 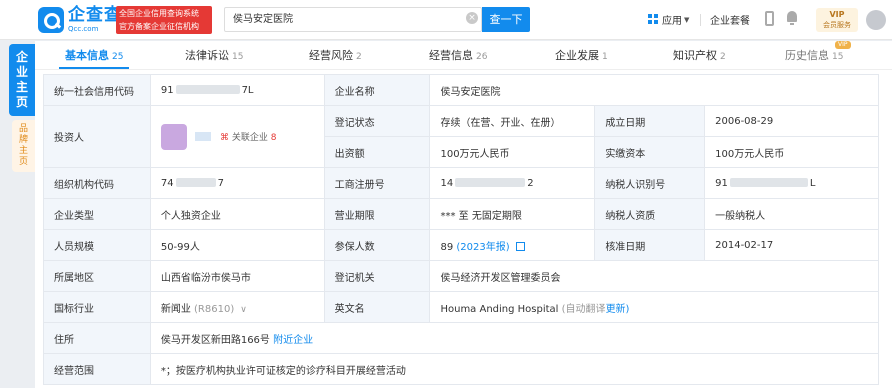 I want to click on logo: 企查查 Qcc.com, so click(x=80, y=20).